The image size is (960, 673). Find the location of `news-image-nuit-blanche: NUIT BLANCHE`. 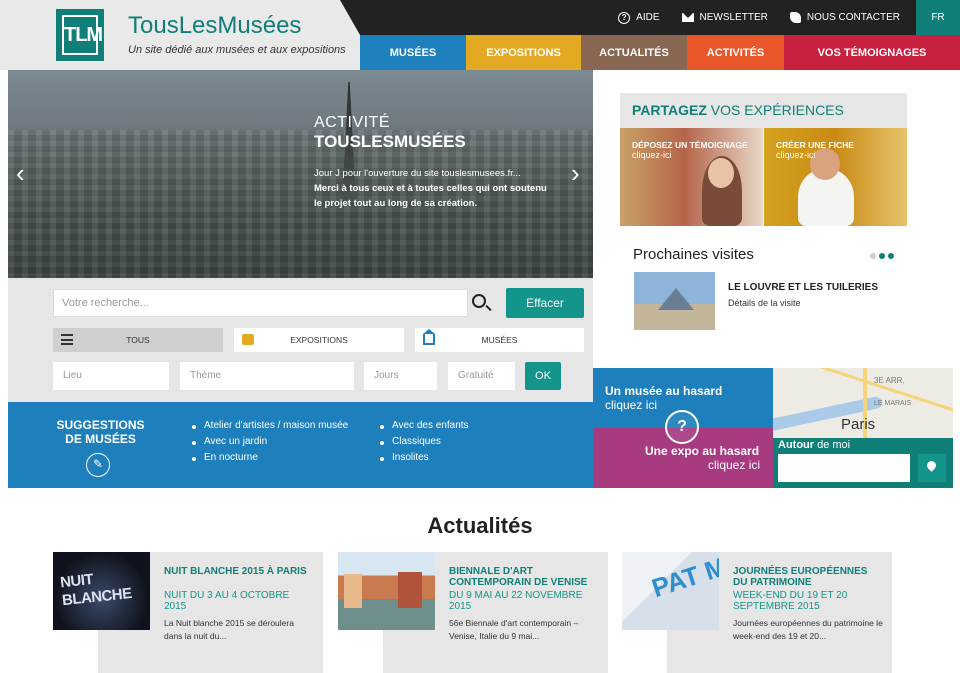

news-image-nuit-blanche: NUIT BLANCHE is located at coordinates (101, 591).